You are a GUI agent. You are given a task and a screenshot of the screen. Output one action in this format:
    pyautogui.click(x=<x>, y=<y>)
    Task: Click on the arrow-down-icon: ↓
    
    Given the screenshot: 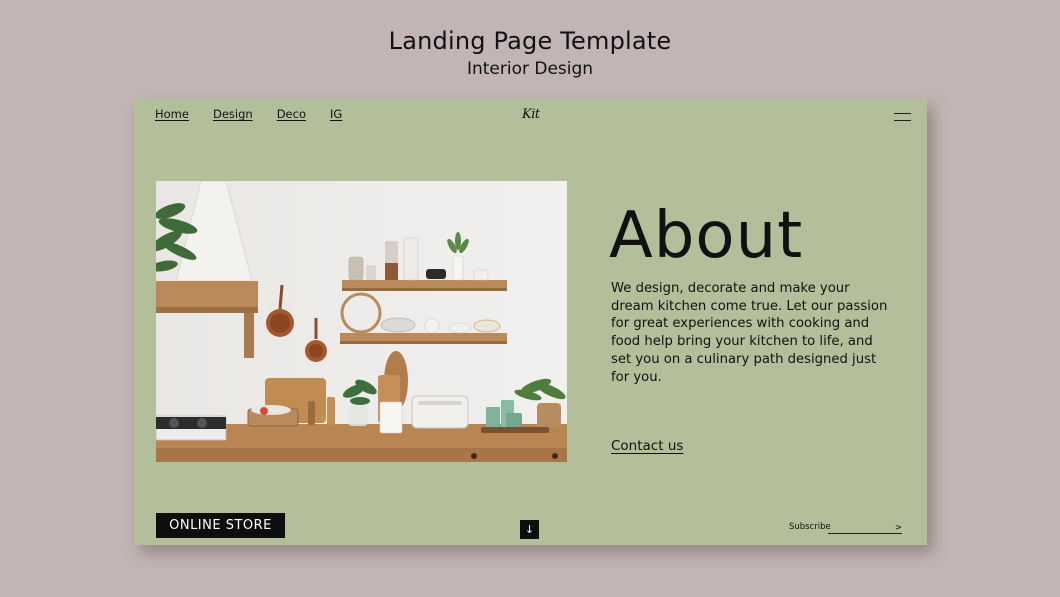 What is the action you would take?
    pyautogui.click(x=529, y=529)
    